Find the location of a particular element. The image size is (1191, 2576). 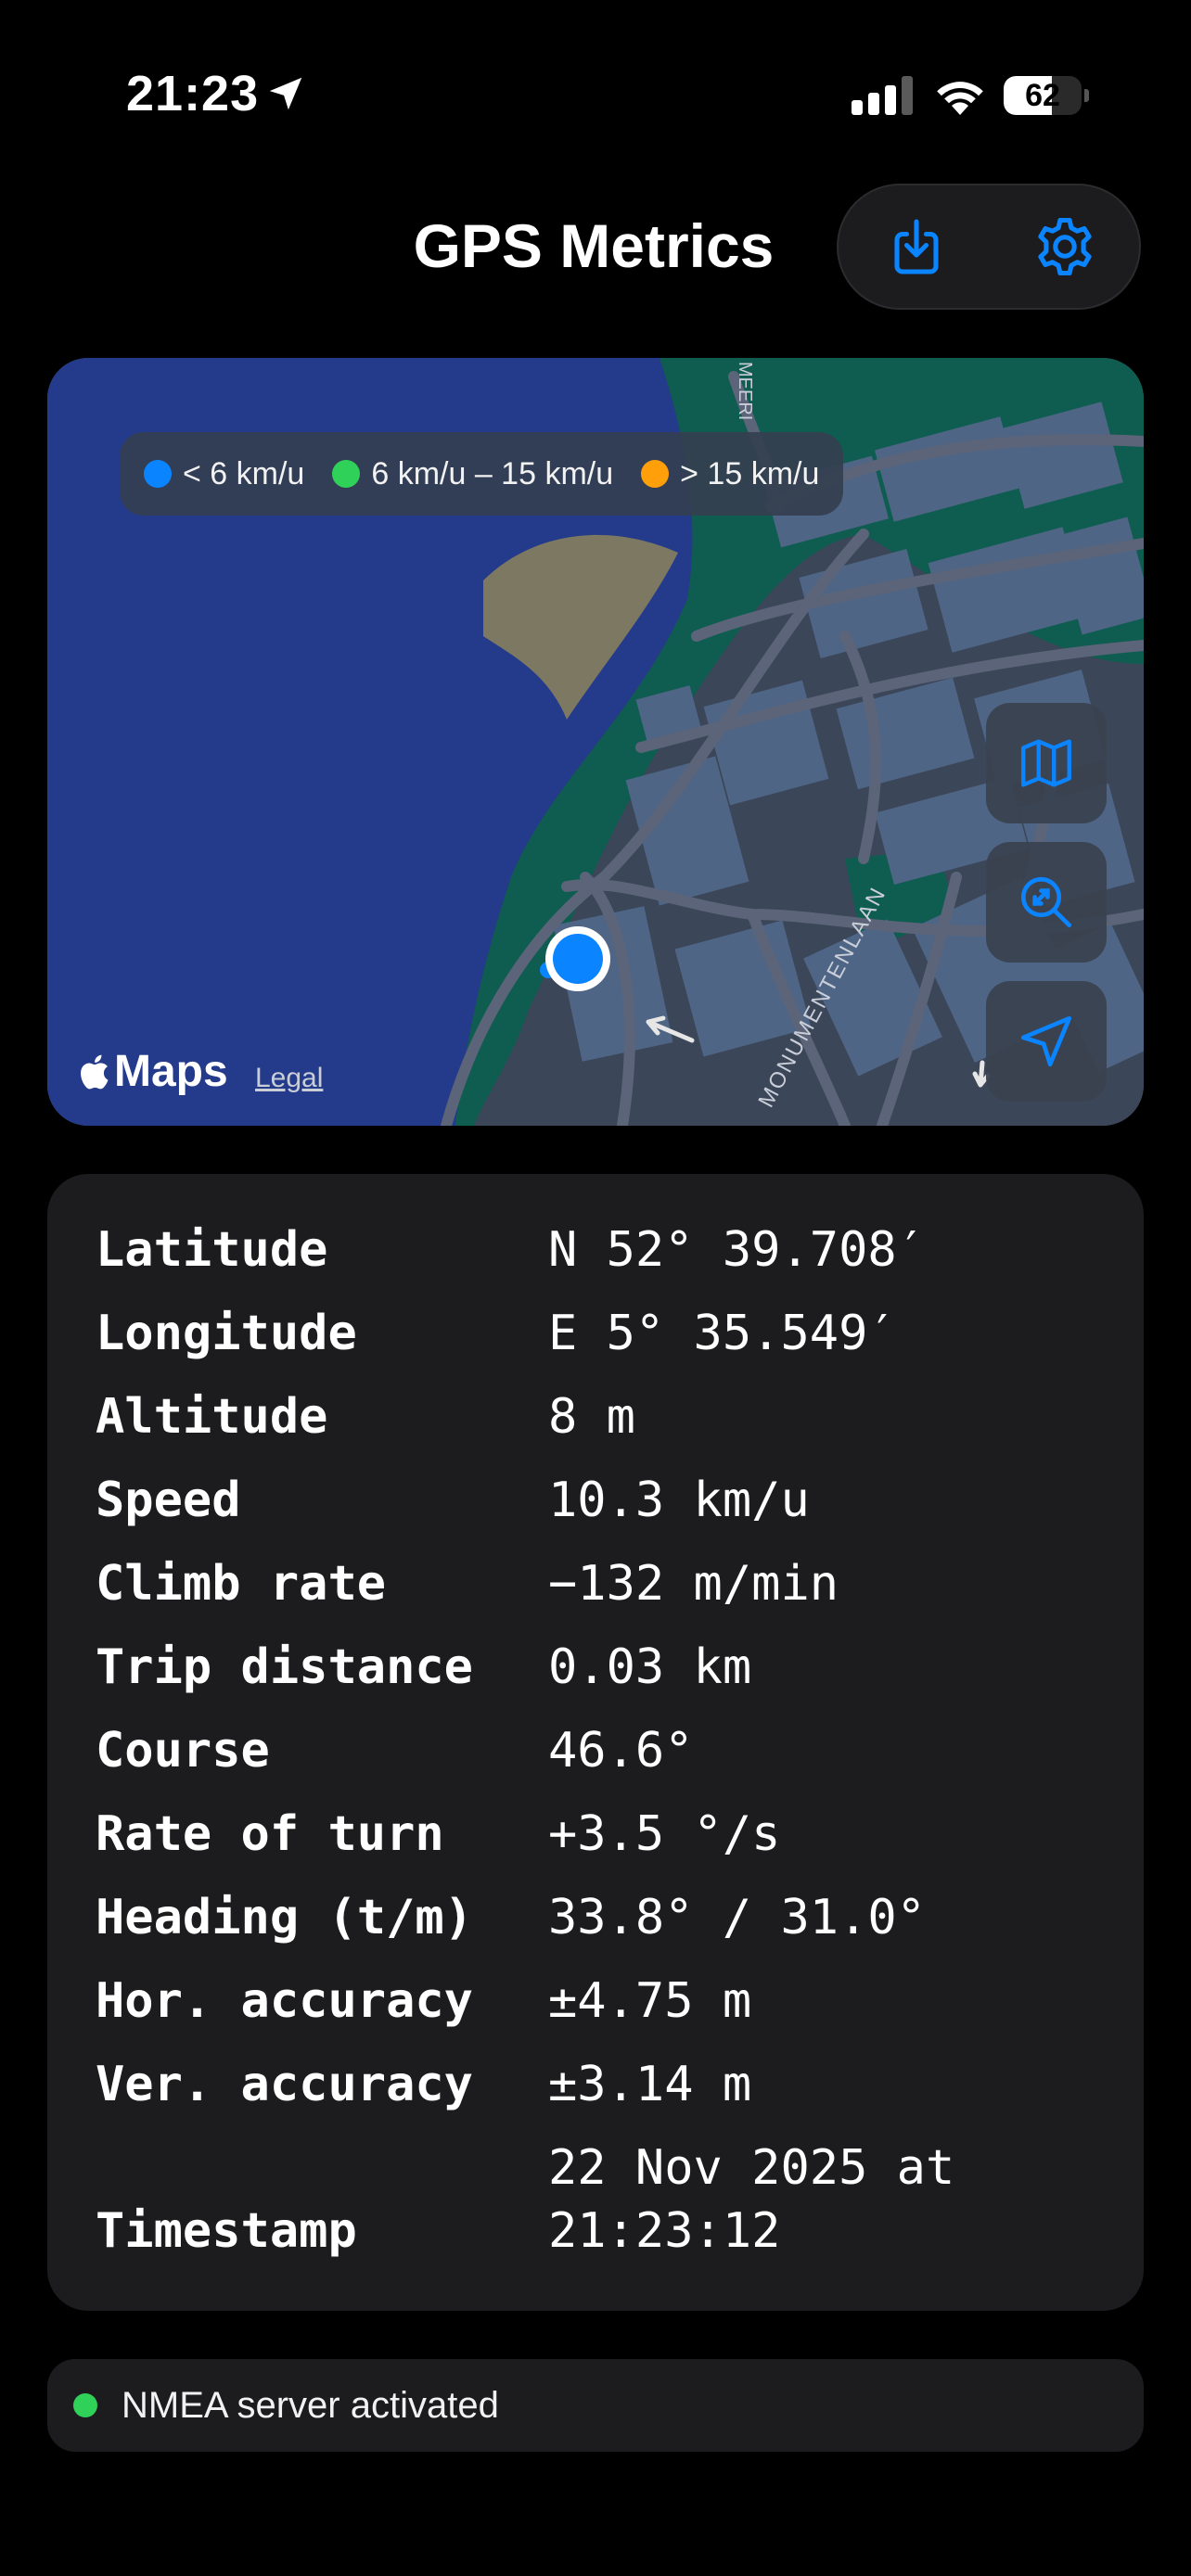

battery-icon: 62 is located at coordinates (1047, 95).